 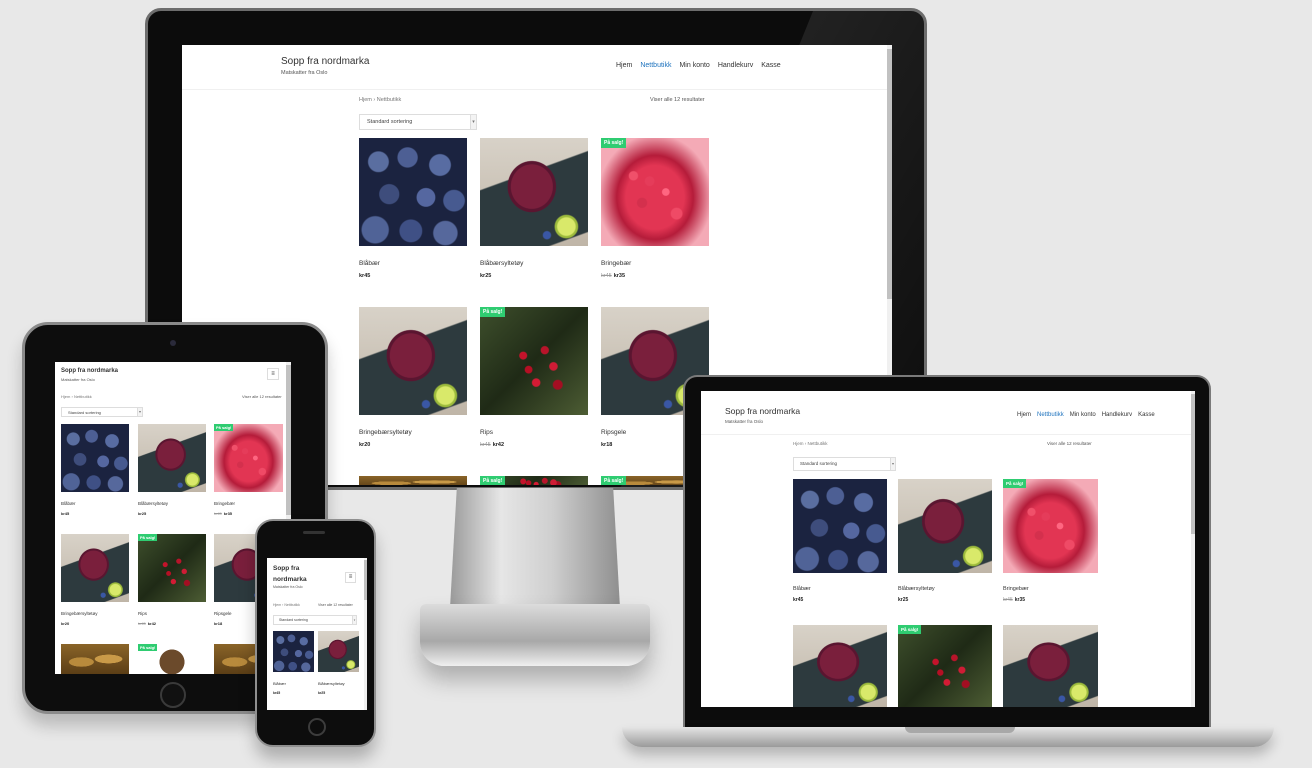 I want to click on product-card: Bringebærsyltetøy kr20, so click(x=413, y=377).